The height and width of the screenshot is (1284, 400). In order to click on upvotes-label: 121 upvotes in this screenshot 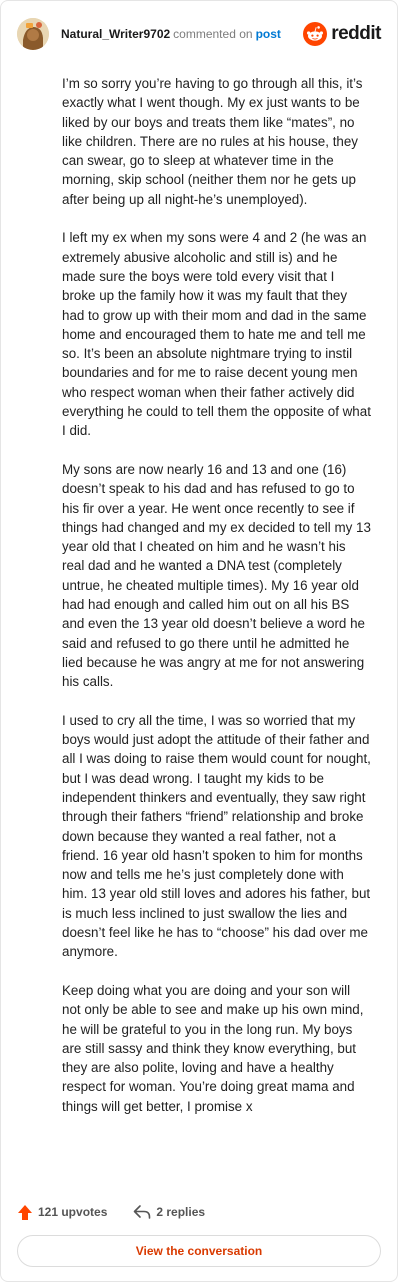, I will do `click(73, 1212)`.